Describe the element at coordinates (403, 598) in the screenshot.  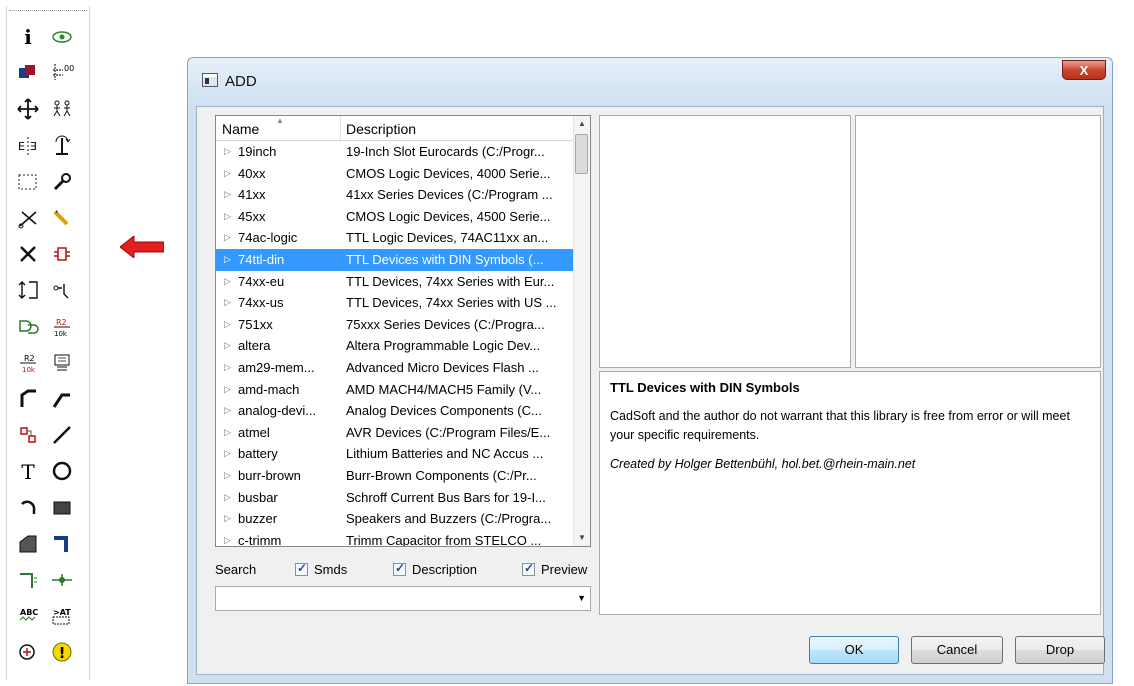
I see `search-combobox: ▼` at that location.